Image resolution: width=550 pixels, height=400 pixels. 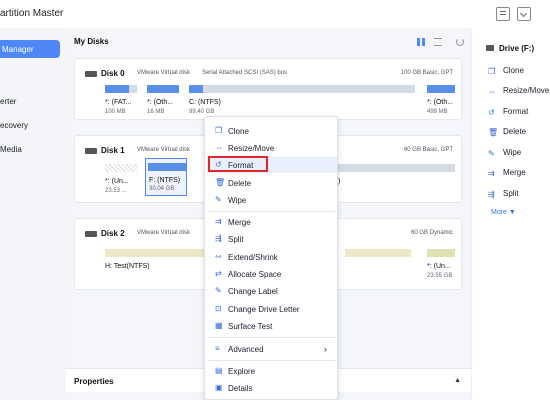 I want to click on menu-item-label: Advanced, so click(x=246, y=349).